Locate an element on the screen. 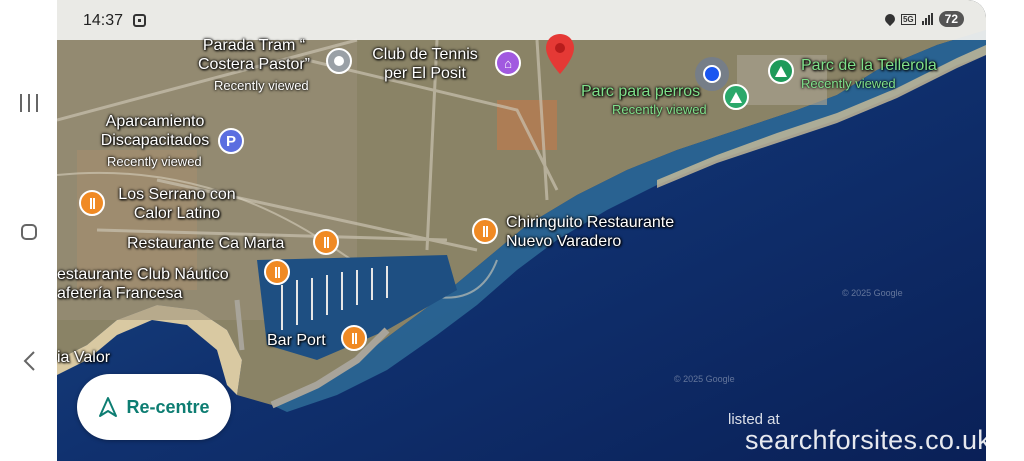  place-name-line2: Costera Pastor” is located at coordinates (254, 64).